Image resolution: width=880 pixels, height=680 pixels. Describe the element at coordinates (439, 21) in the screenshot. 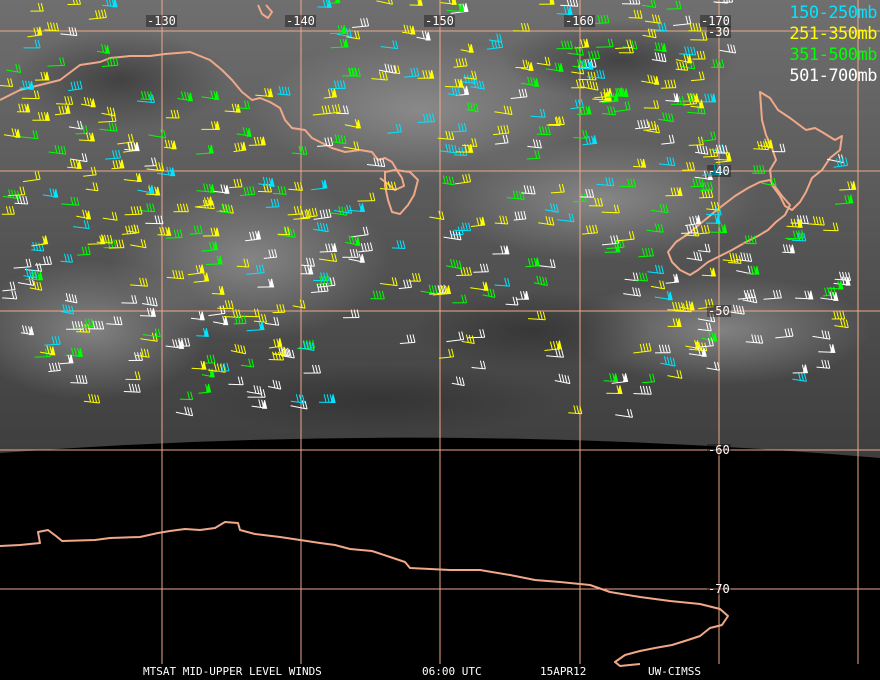

I see `lon-label-150: -150` at that location.